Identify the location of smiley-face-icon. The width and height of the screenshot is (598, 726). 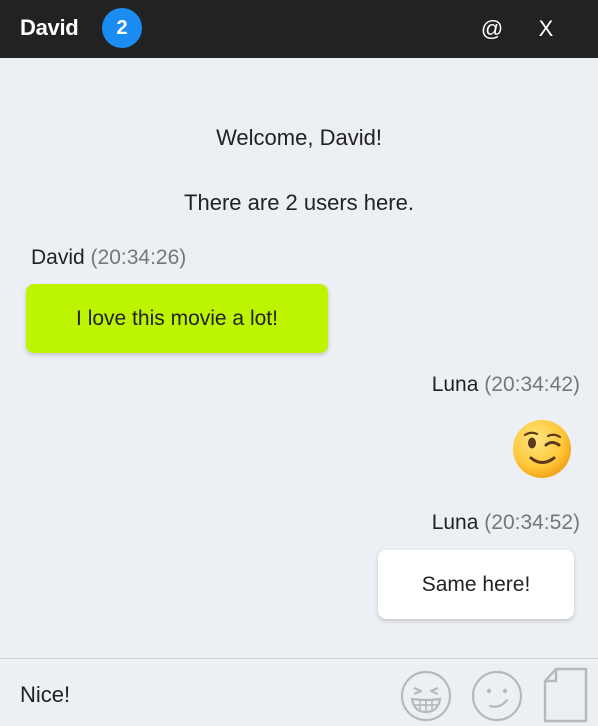
(497, 696).